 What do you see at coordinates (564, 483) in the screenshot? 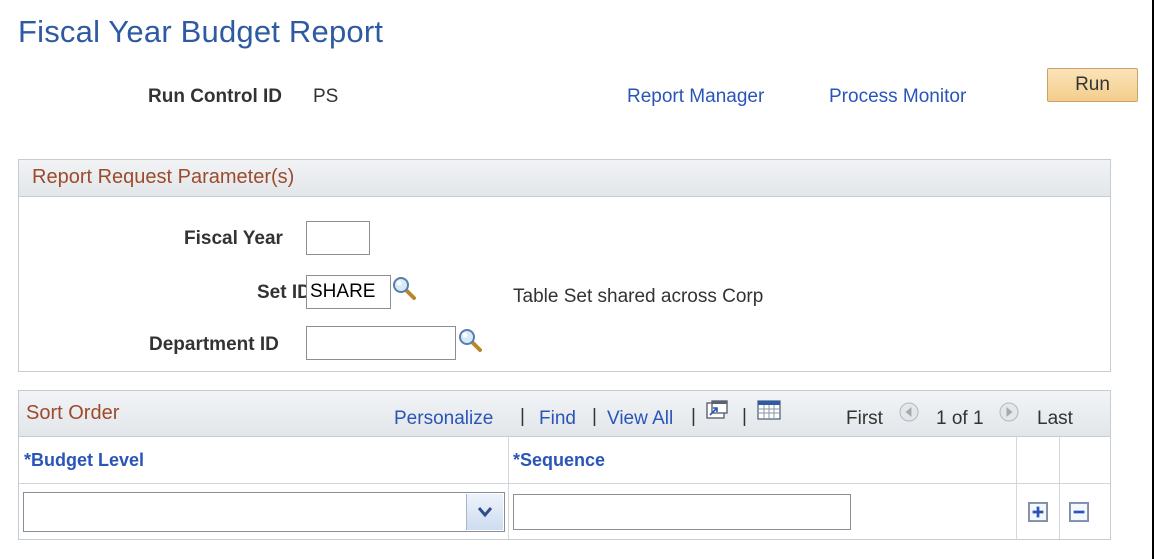
I see `header-divider` at bounding box center [564, 483].